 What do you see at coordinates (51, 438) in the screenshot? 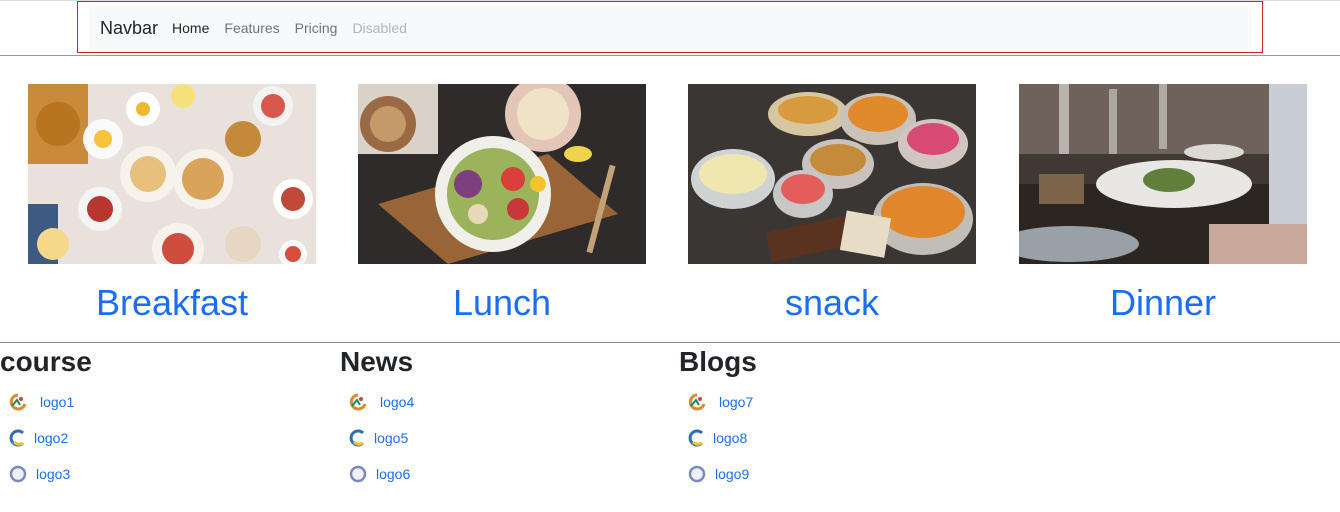
I see `logo-link-2: logo2` at bounding box center [51, 438].